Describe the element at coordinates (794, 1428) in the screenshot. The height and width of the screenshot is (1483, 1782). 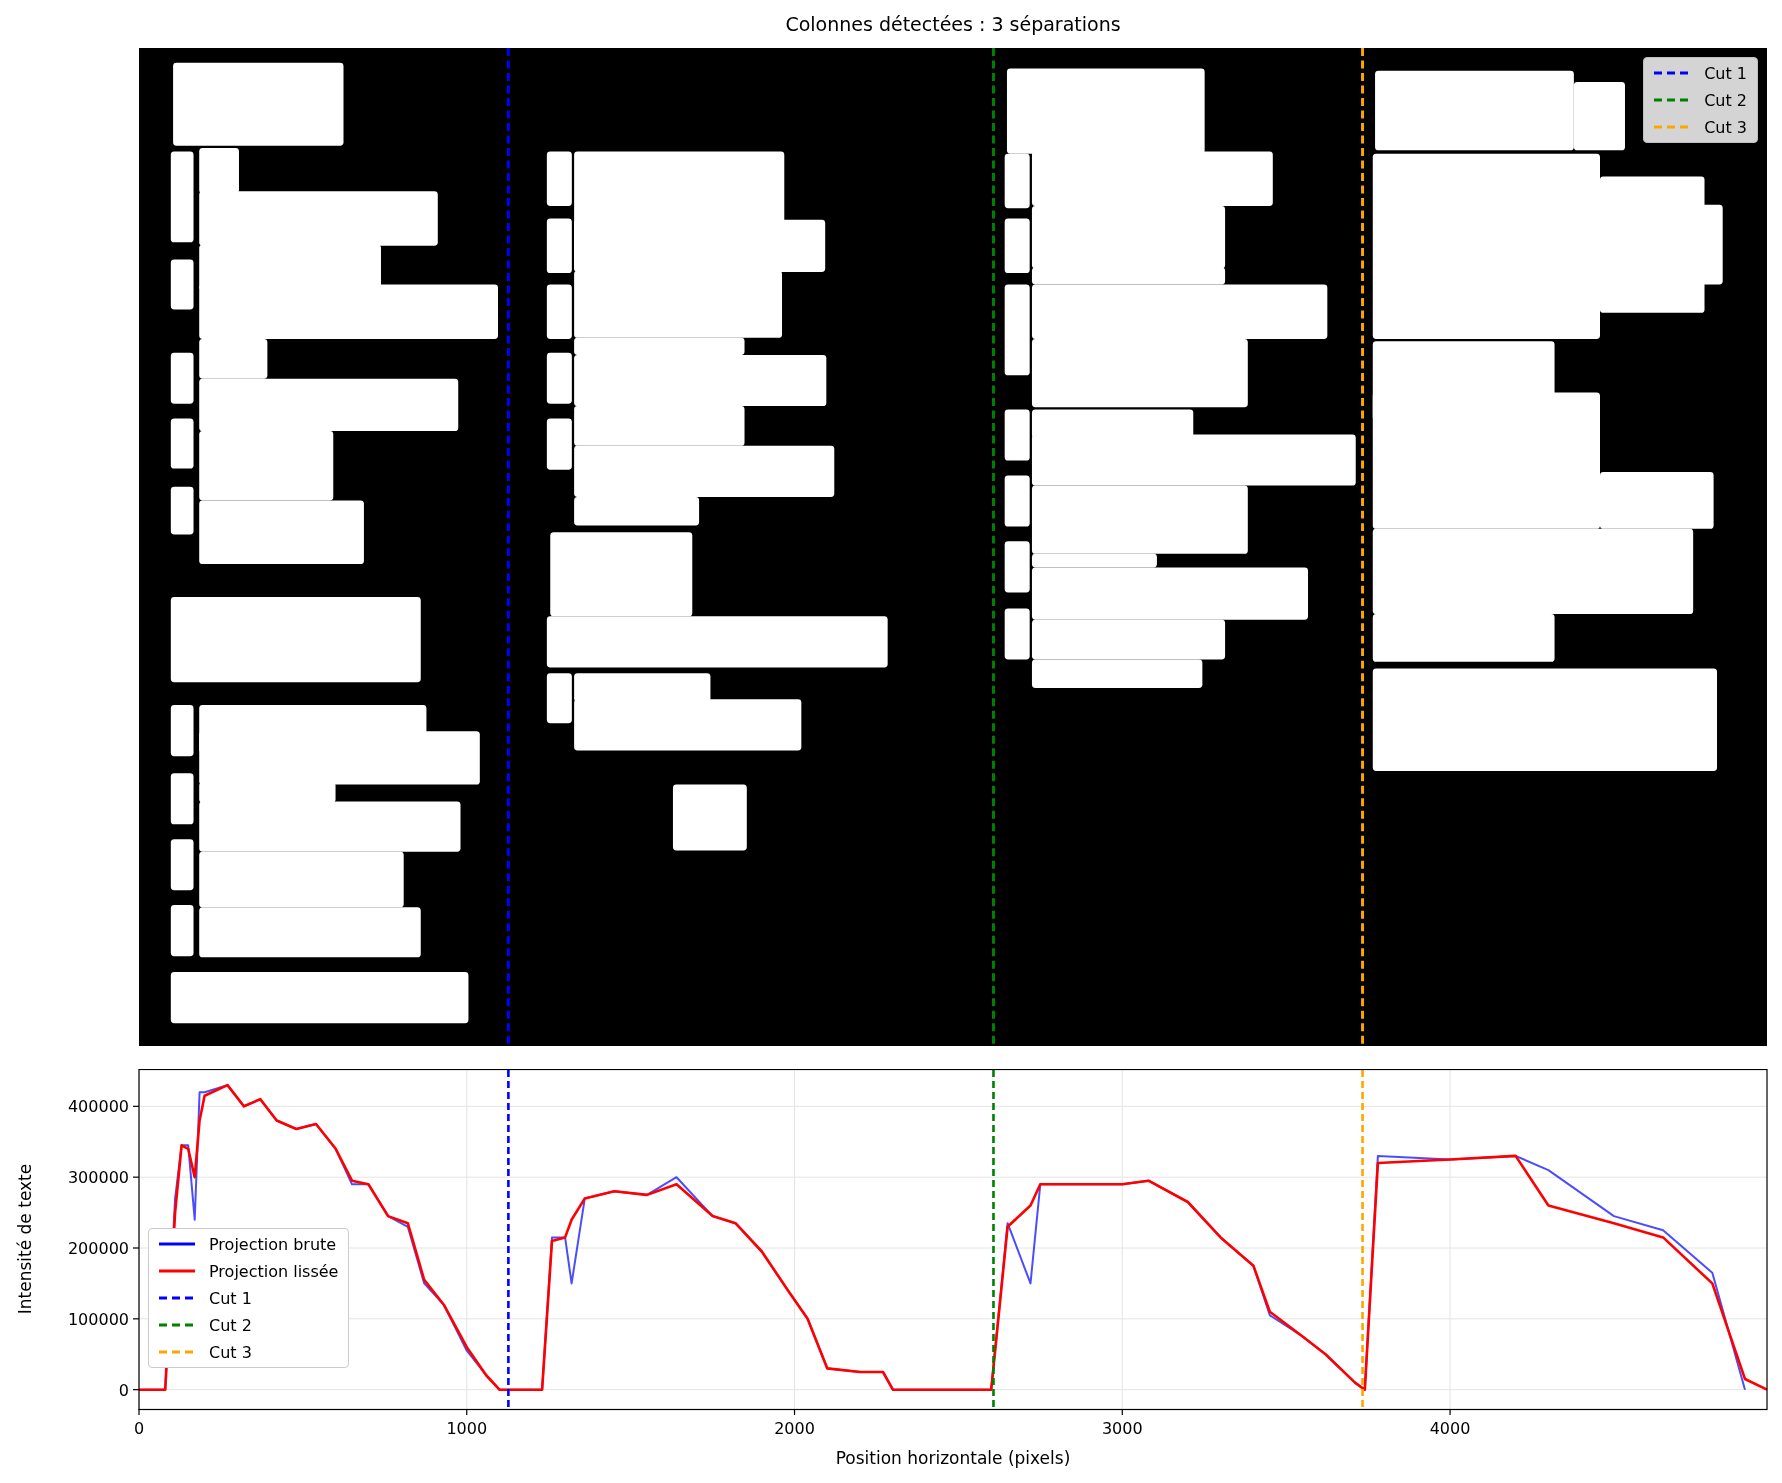
I see `tick-label: 2000` at that location.